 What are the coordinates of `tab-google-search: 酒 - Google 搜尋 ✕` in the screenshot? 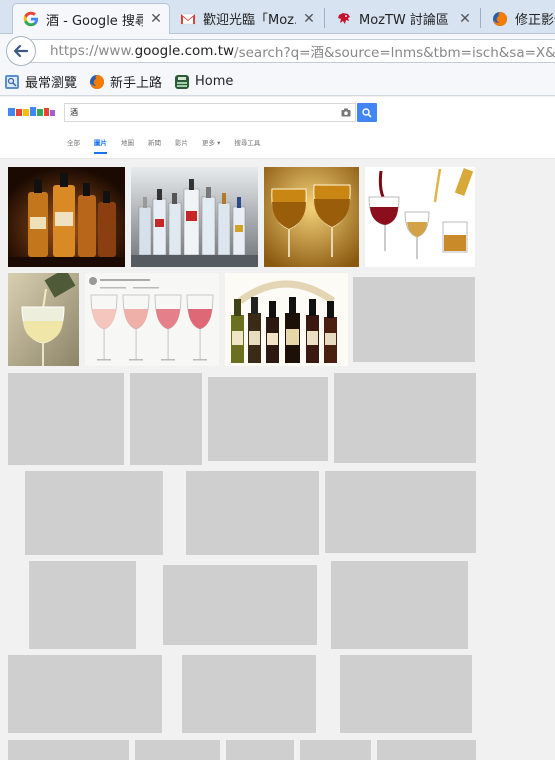 It's located at (91, 18).